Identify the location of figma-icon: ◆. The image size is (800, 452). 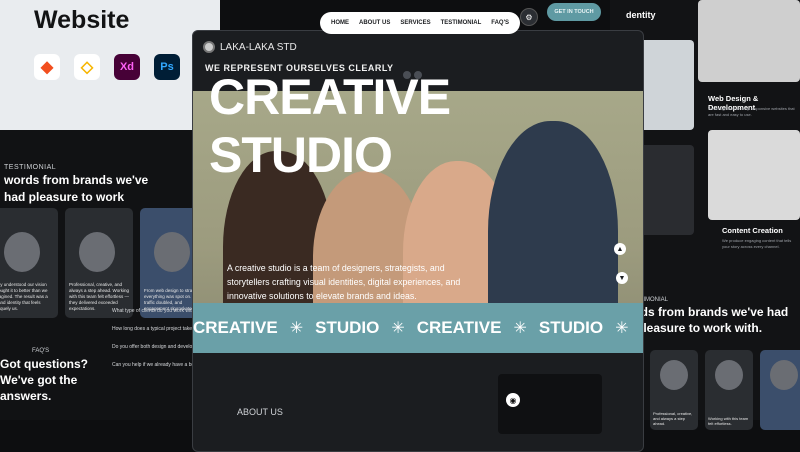
(47, 67).